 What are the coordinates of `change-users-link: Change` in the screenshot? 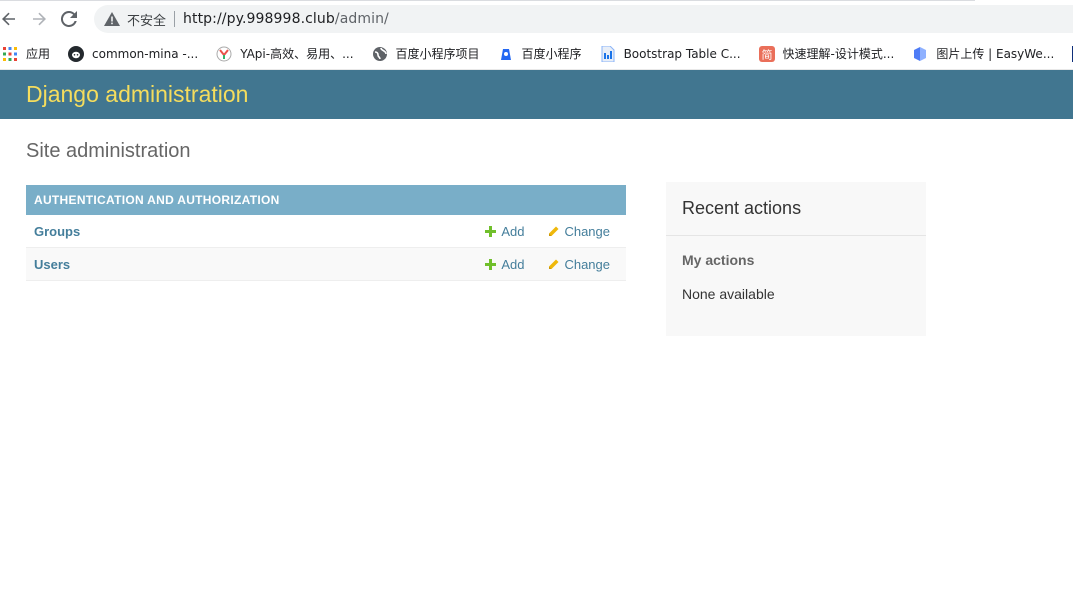 It's located at (579, 264).